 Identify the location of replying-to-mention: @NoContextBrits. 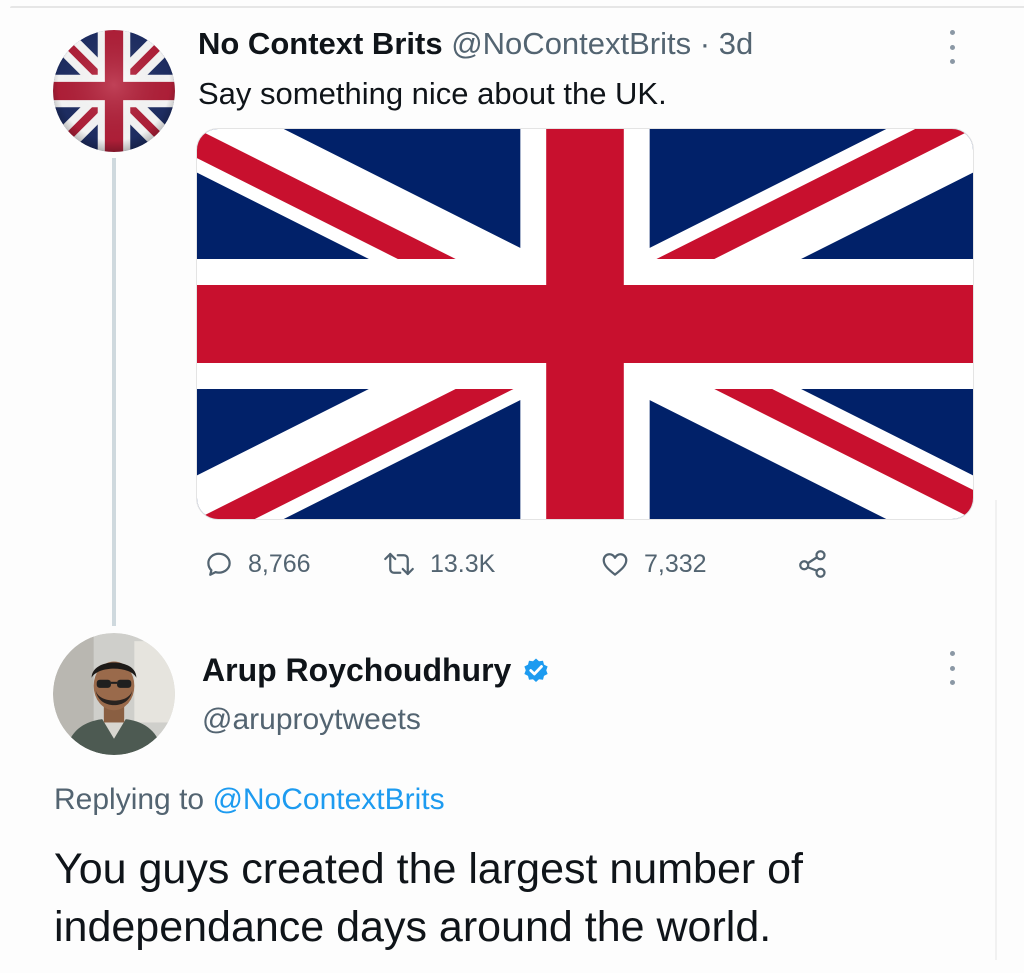
(328, 799).